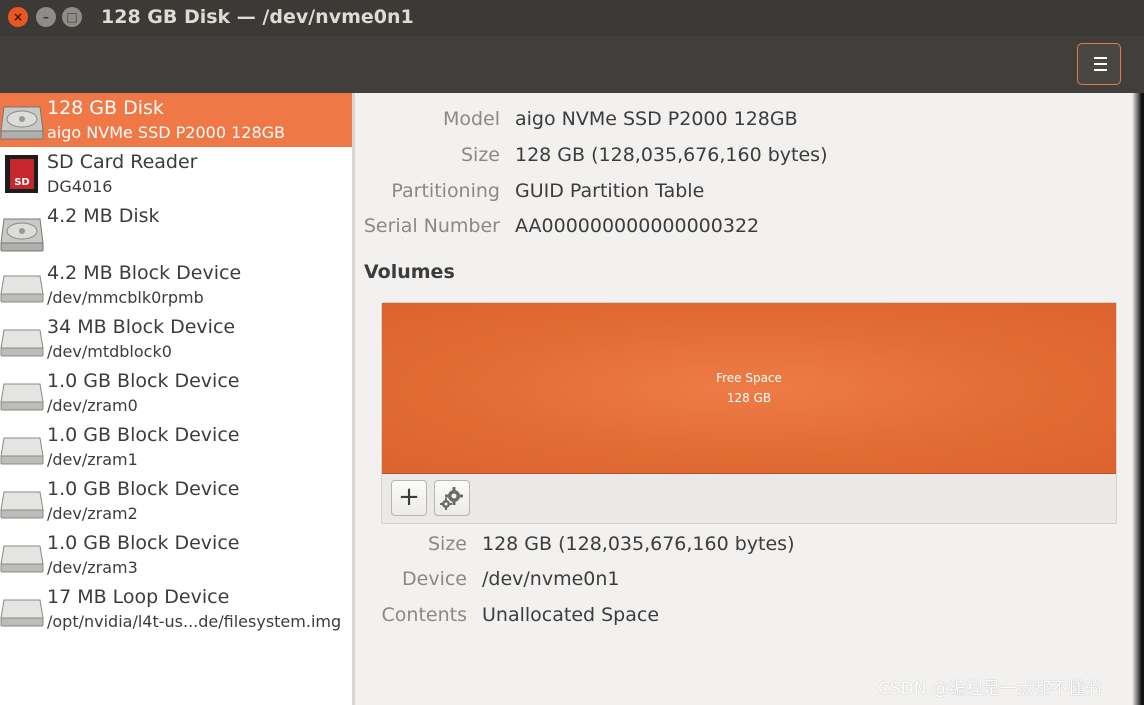 Image resolution: width=1144 pixels, height=705 pixels. What do you see at coordinates (18, 17) in the screenshot?
I see `close-window-button: ×` at bounding box center [18, 17].